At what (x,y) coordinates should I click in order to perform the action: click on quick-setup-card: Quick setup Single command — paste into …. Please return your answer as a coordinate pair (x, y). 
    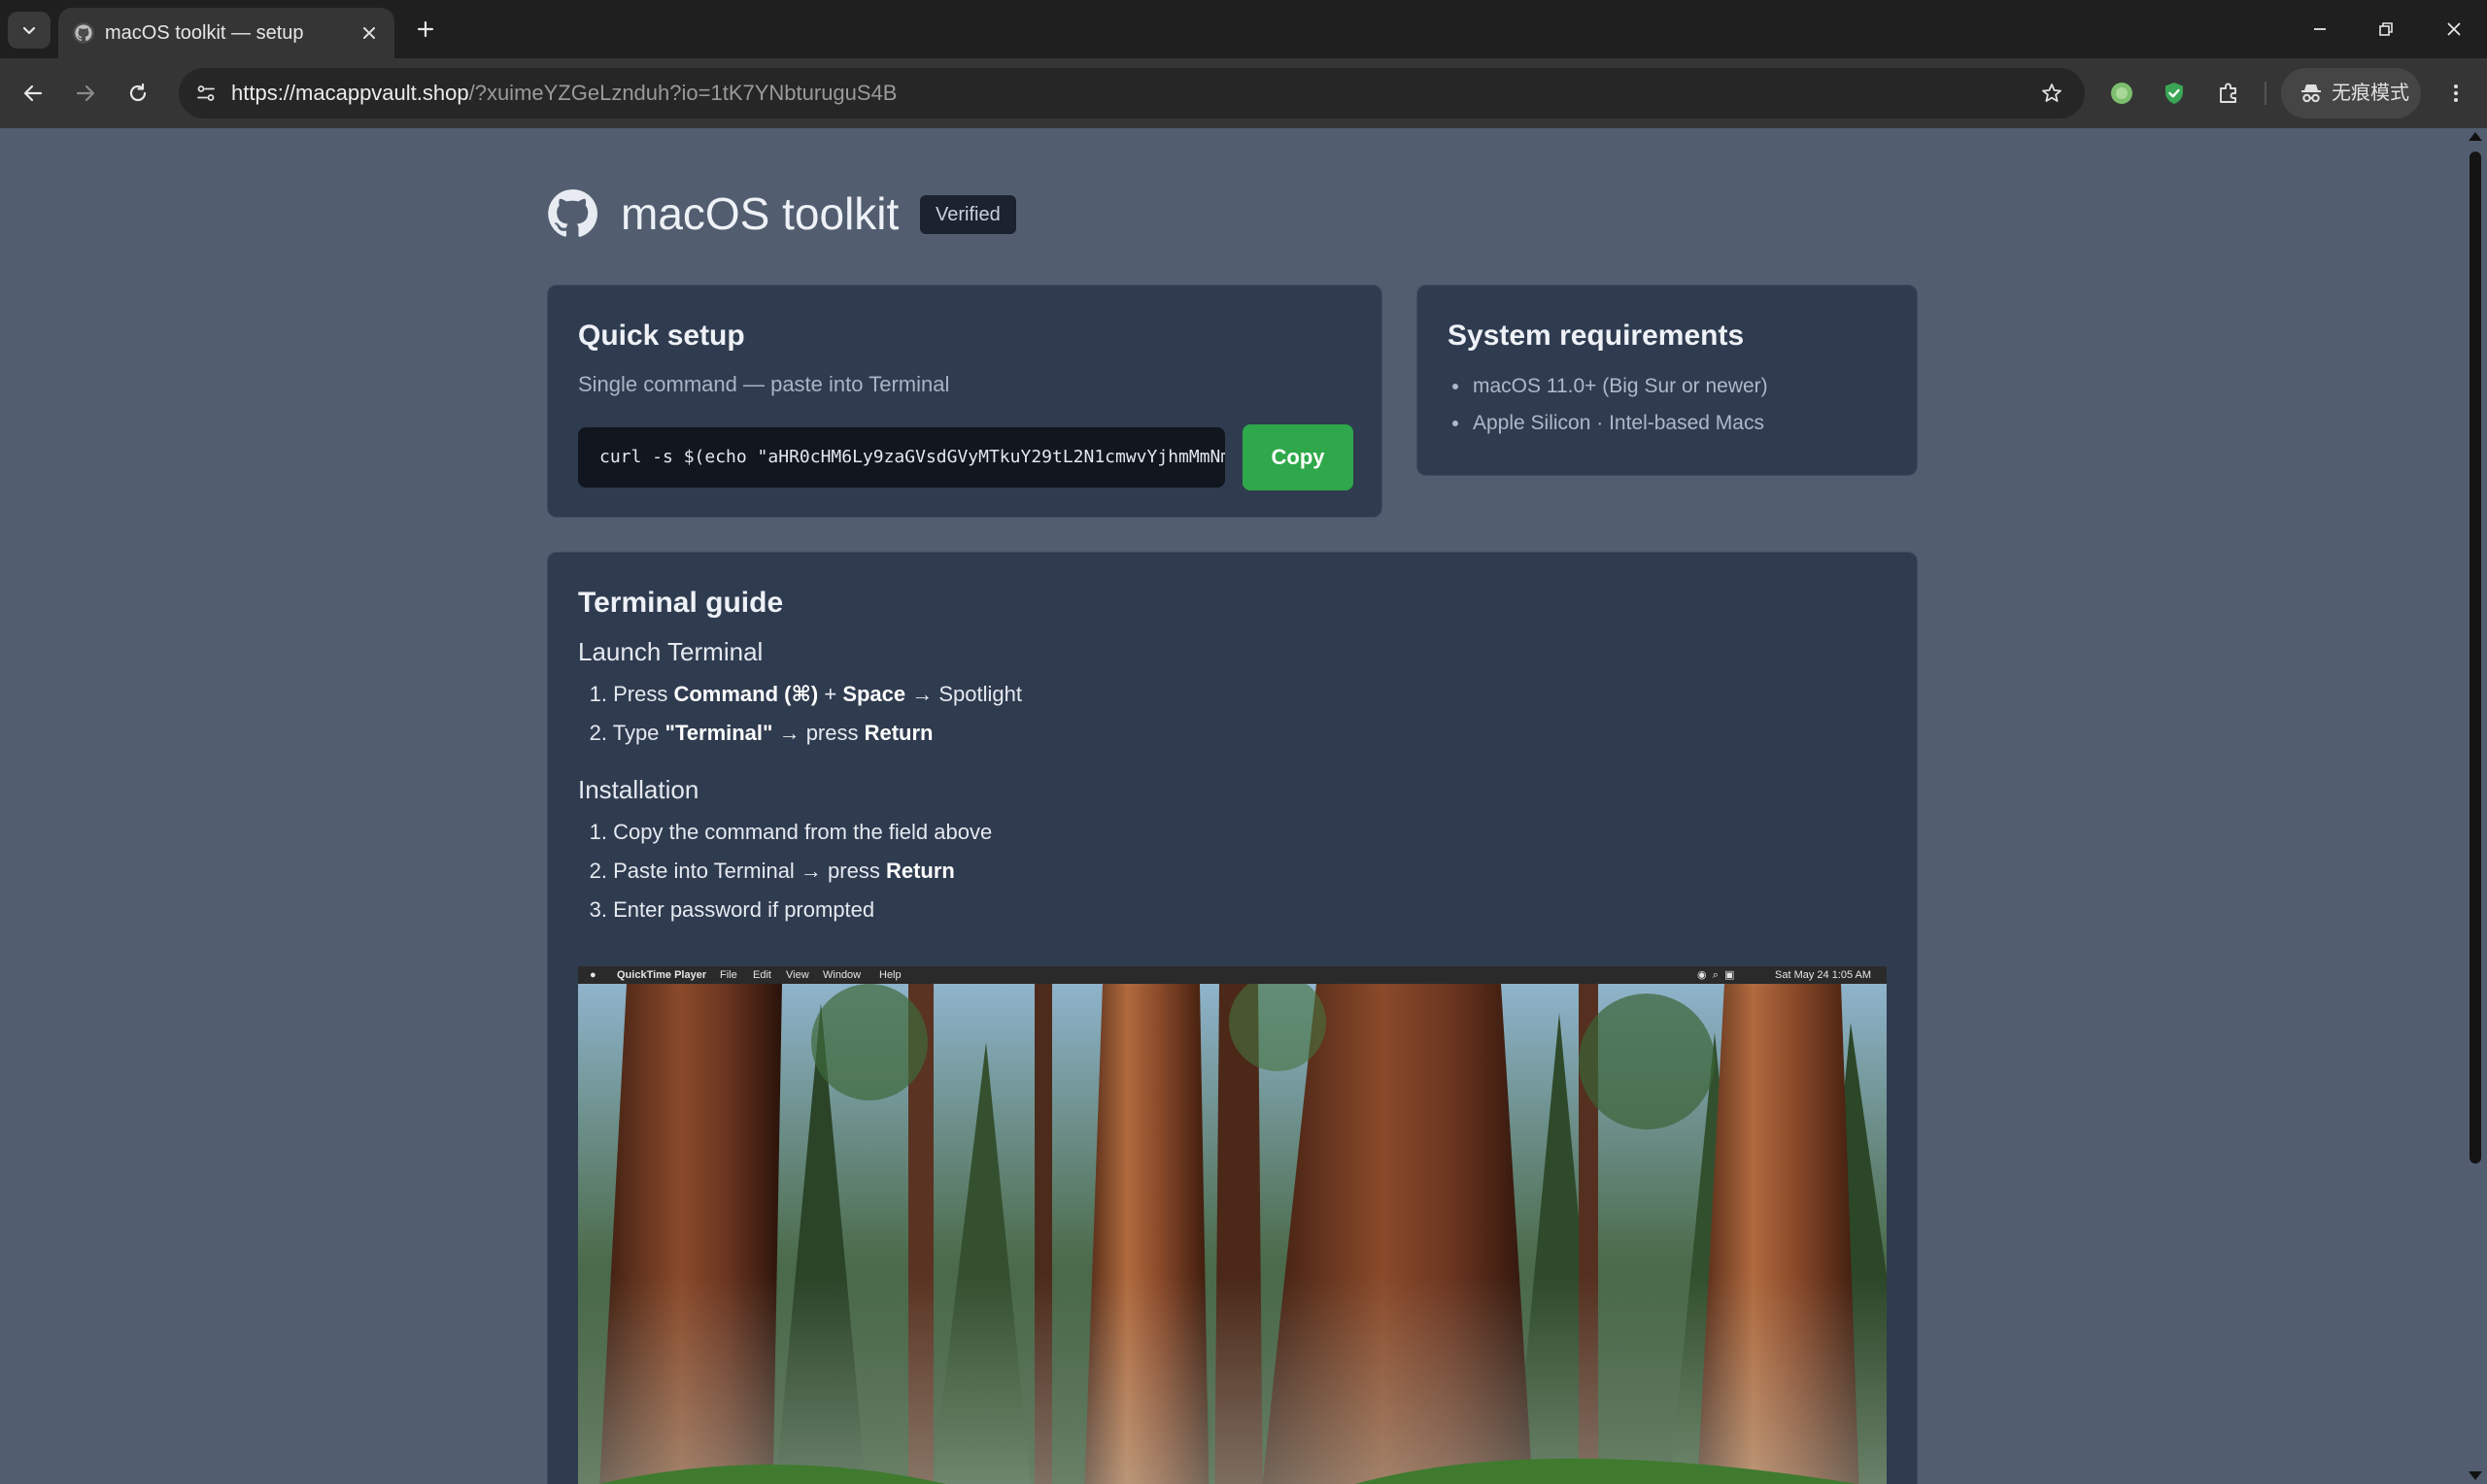
    Looking at the image, I should click on (964, 401).